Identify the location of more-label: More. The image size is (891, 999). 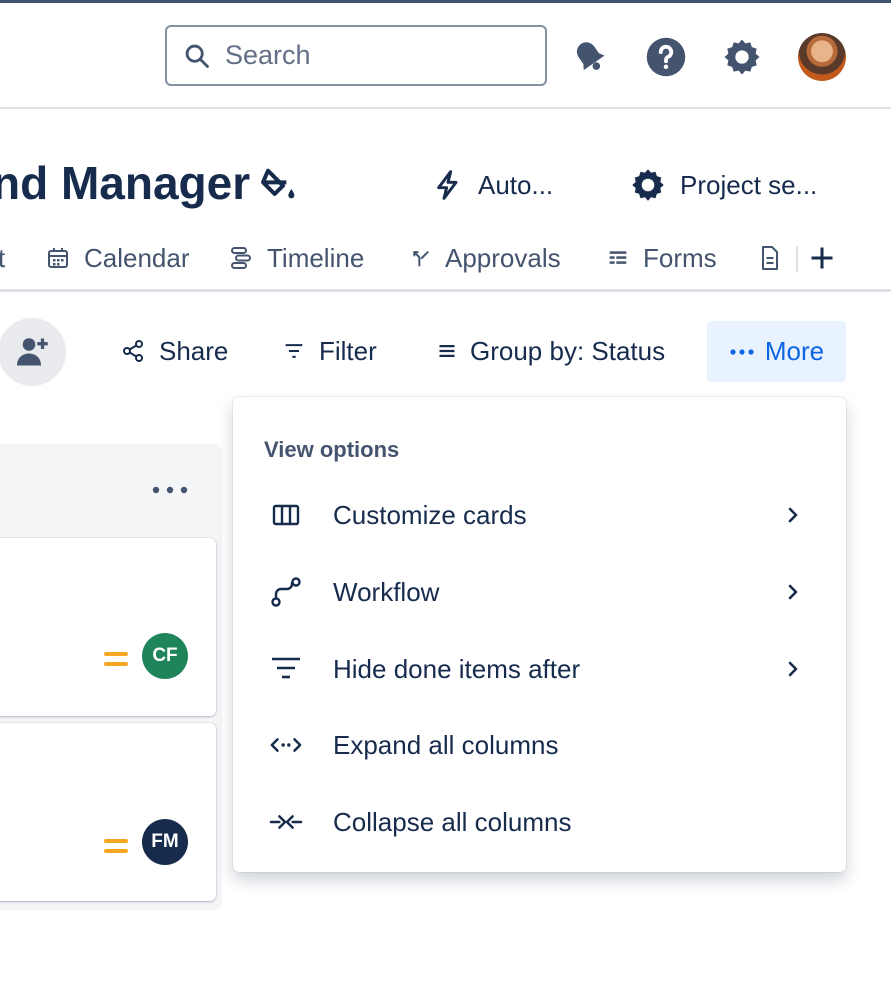
(794, 351).